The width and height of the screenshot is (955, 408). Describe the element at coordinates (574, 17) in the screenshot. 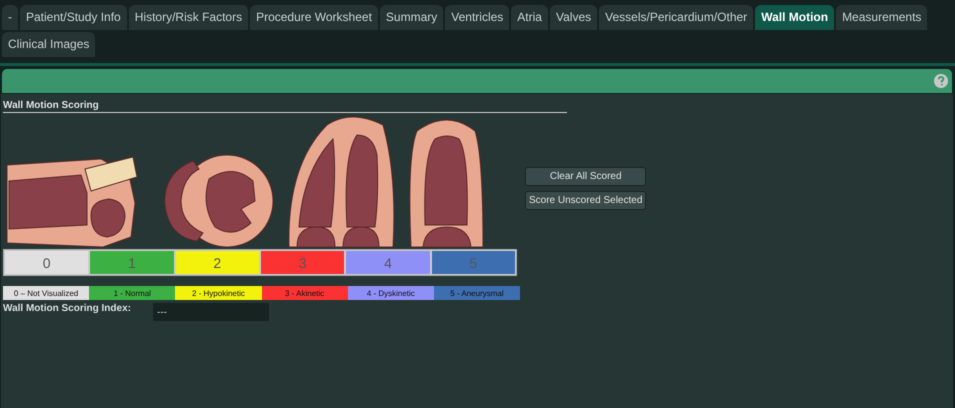

I see `tab: Valves` at that location.